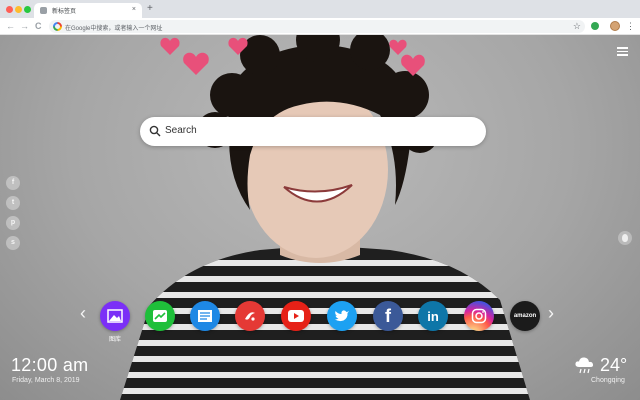 This screenshot has width=640, height=400. What do you see at coordinates (296, 316) in the screenshot?
I see `youtube-app-icon` at bounding box center [296, 316].